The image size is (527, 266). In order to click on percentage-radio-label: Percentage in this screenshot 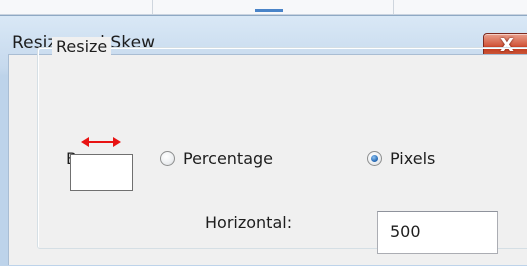, I will do `click(228, 158)`.